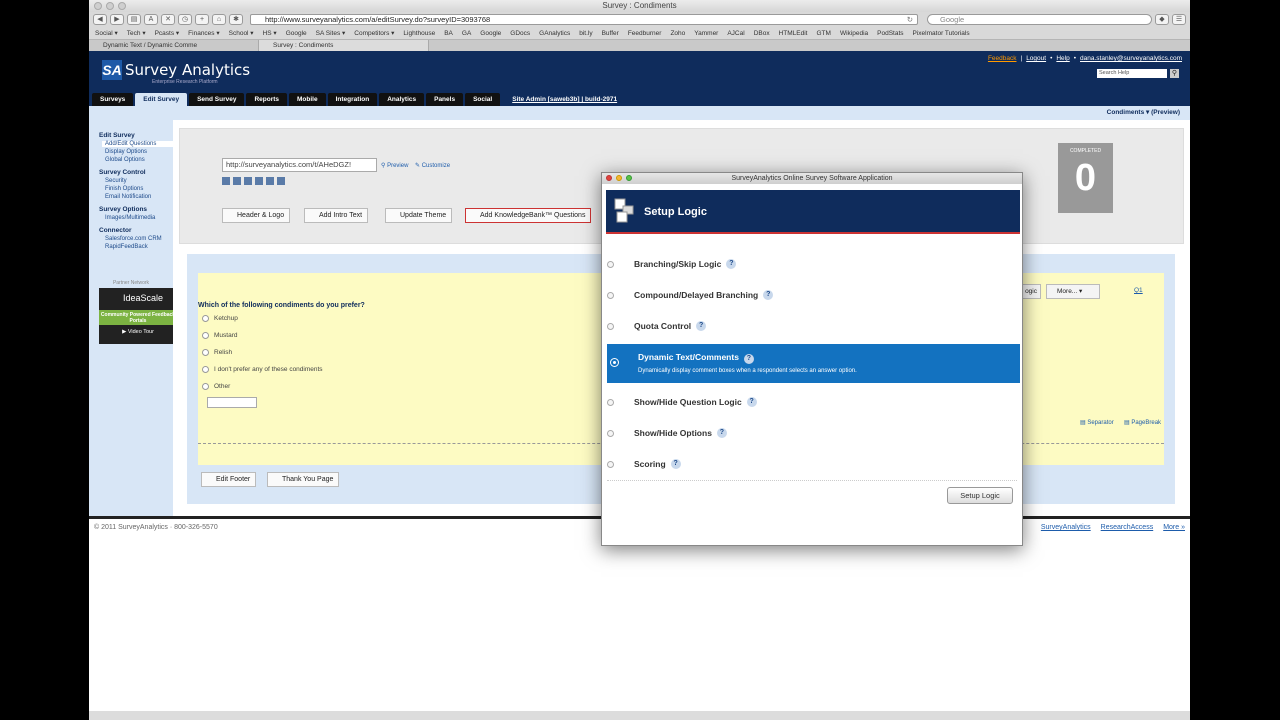  Describe the element at coordinates (419, 215) in the screenshot. I see `update-theme-button: Update Theme` at that location.